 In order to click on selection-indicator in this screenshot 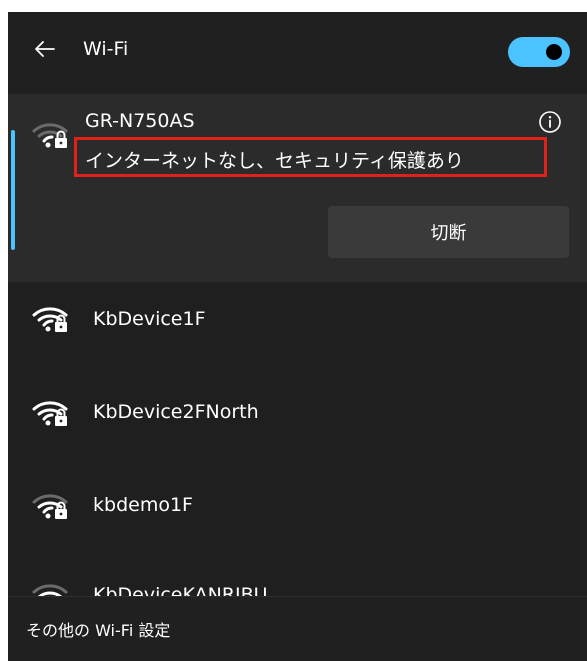, I will do `click(13, 190)`.